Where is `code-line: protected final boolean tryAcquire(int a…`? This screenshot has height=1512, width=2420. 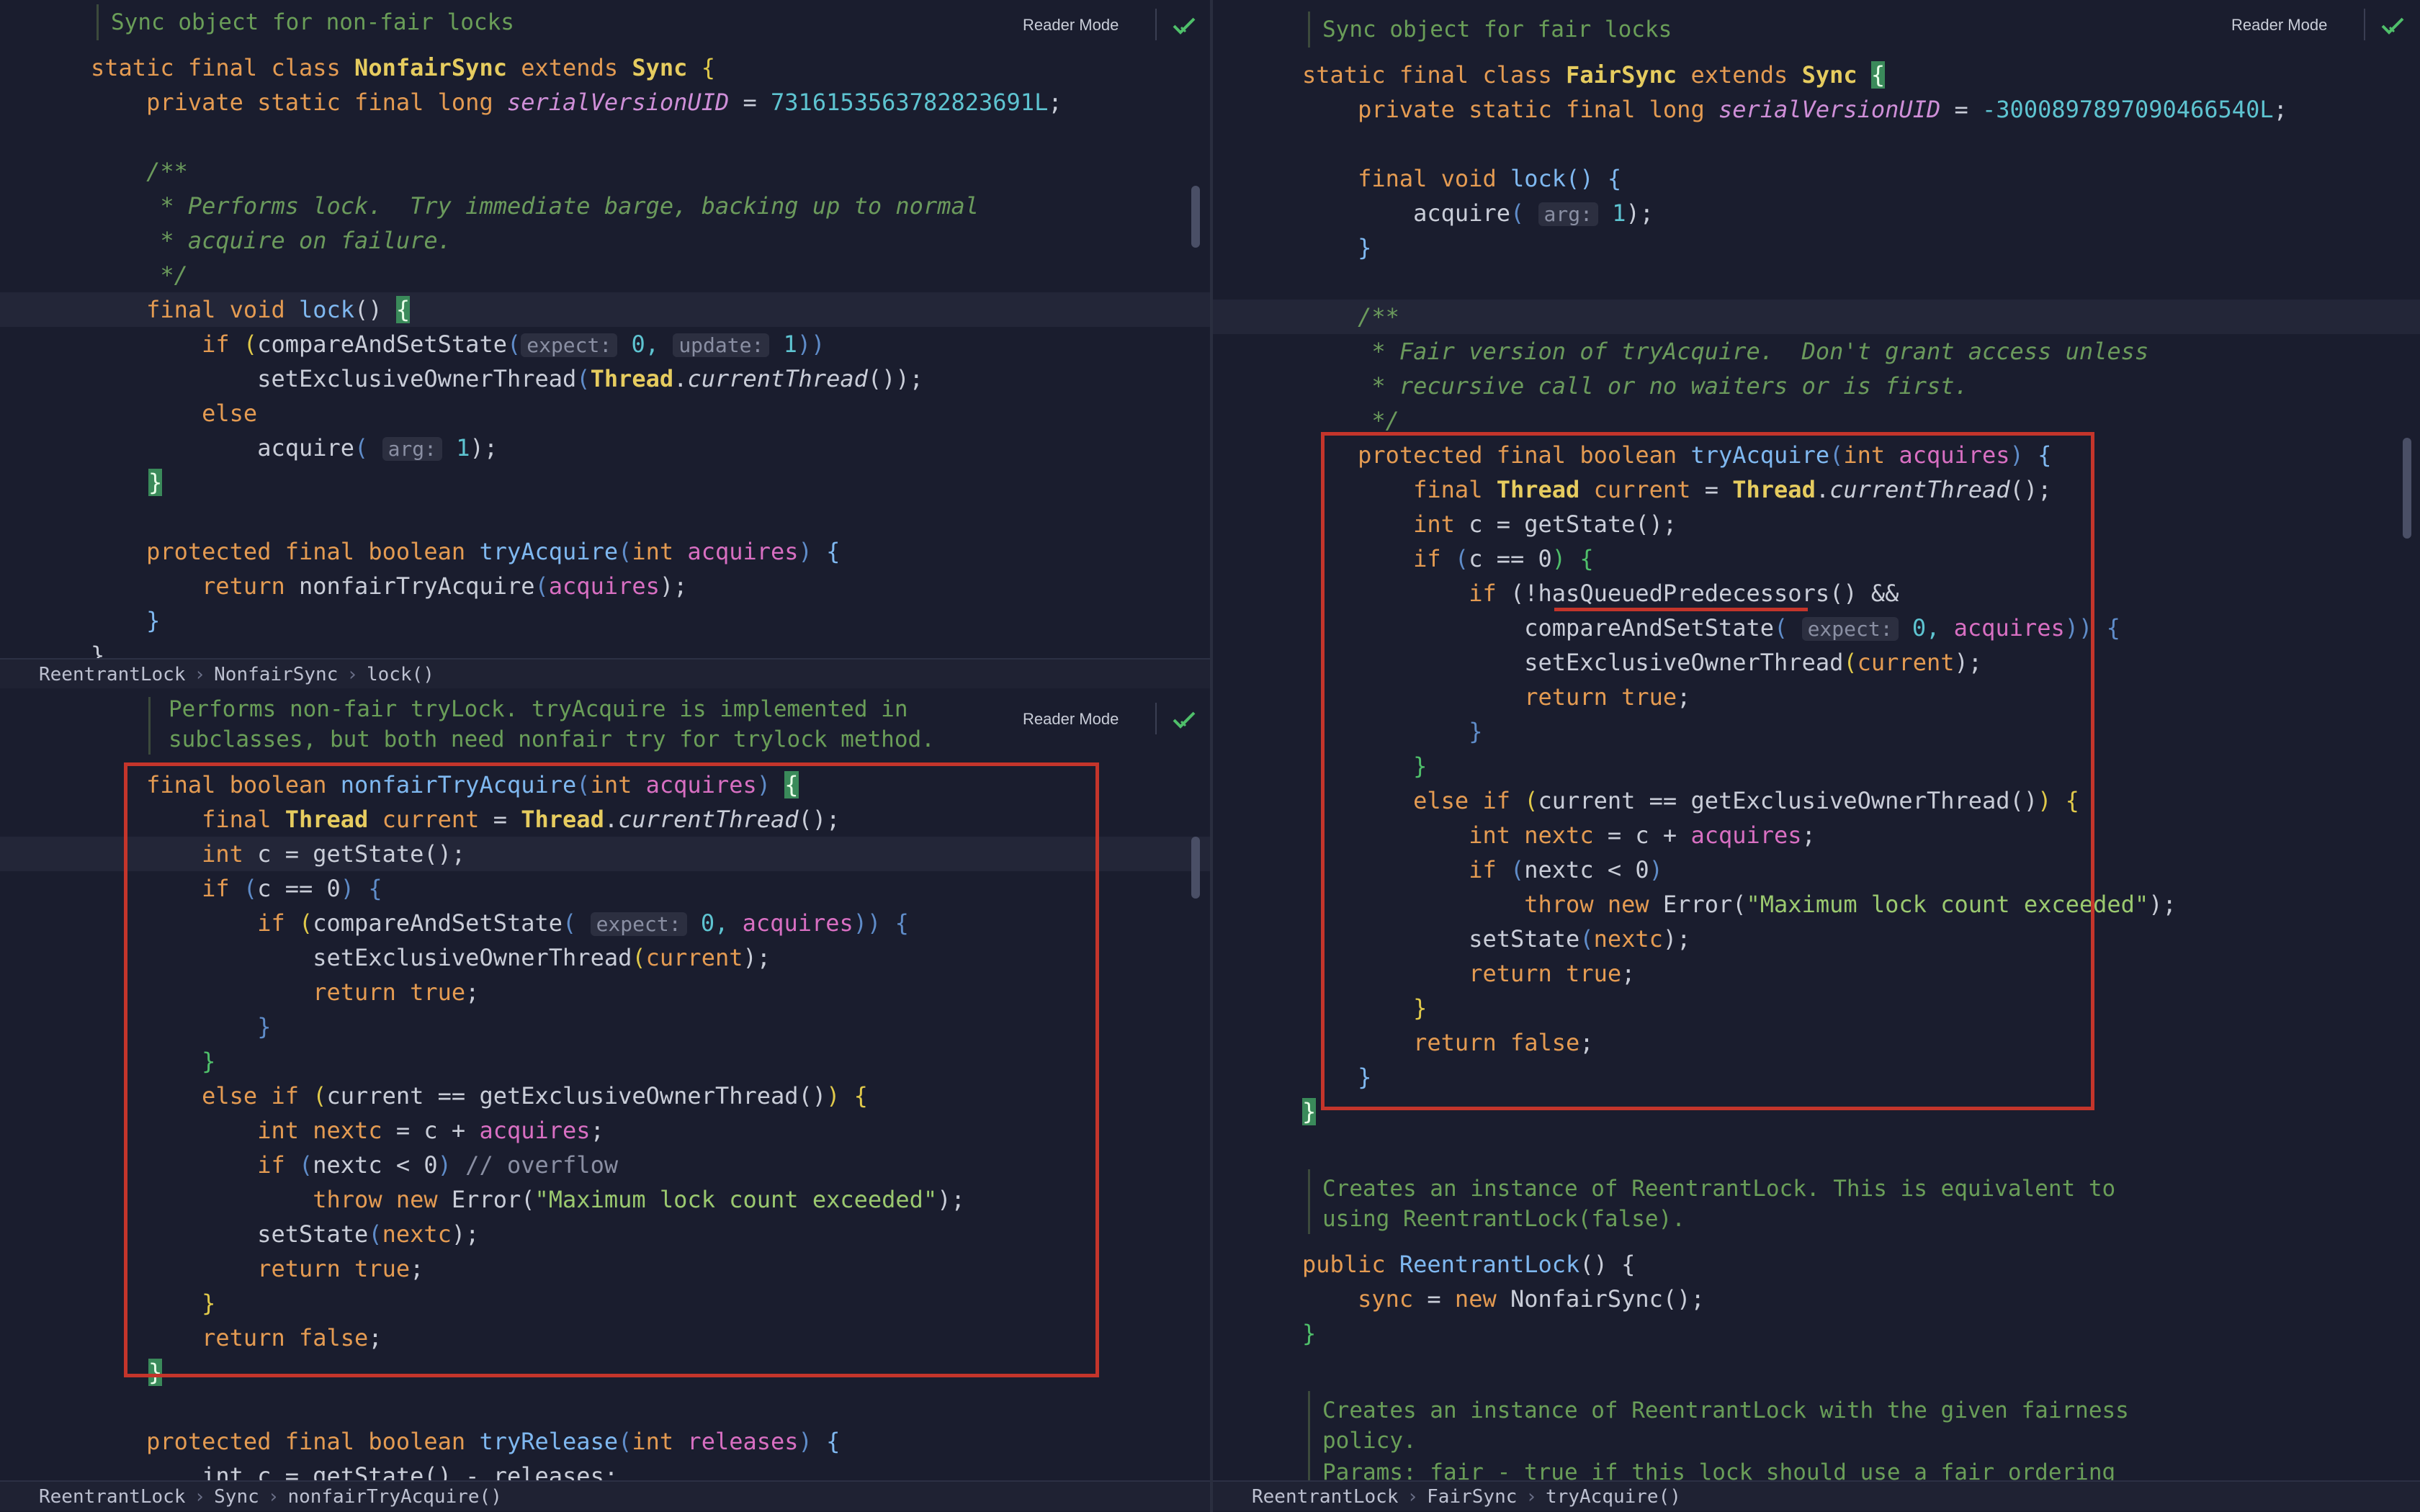
code-line: protected final boolean tryAcquire(int a… is located at coordinates (466, 551).